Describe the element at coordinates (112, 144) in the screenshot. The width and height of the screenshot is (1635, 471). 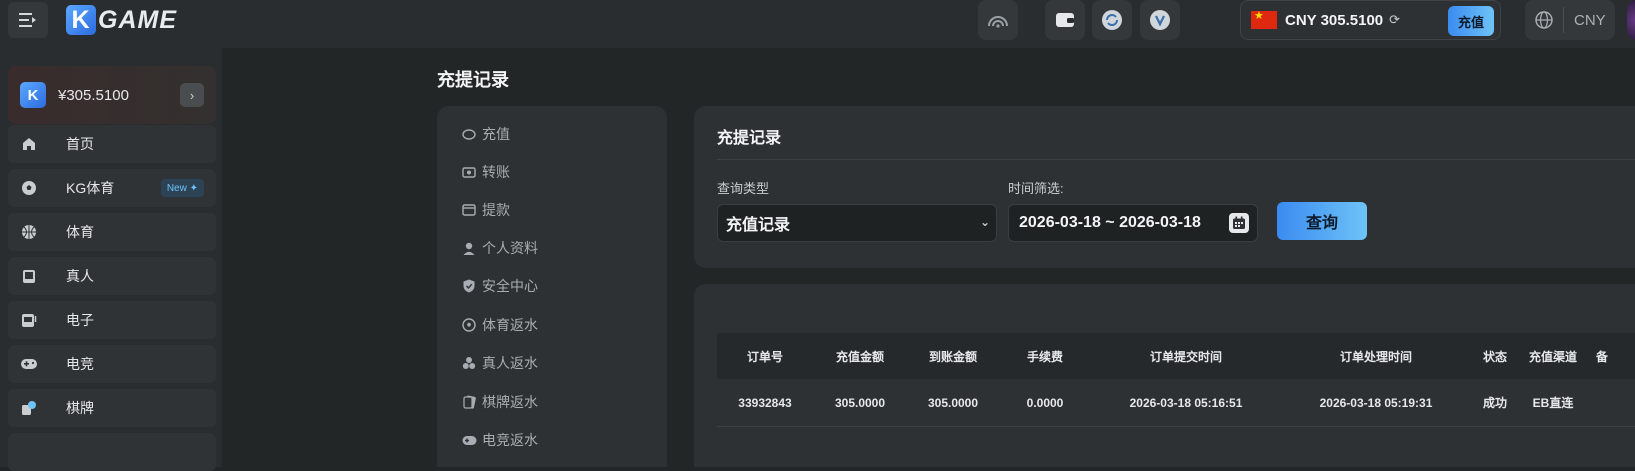
I see `sidebar-item-home: 首页` at that location.